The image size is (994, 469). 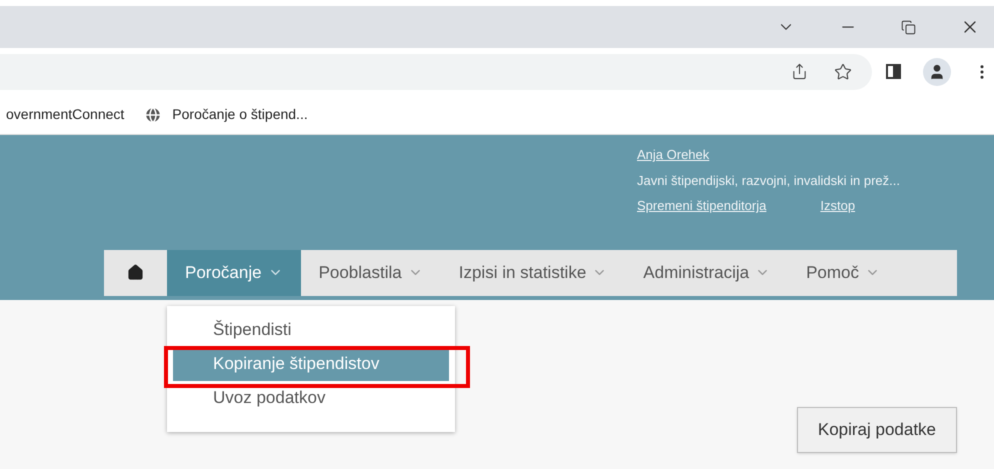 What do you see at coordinates (843, 273) in the screenshot?
I see `nav-tab: Pomoč` at bounding box center [843, 273].